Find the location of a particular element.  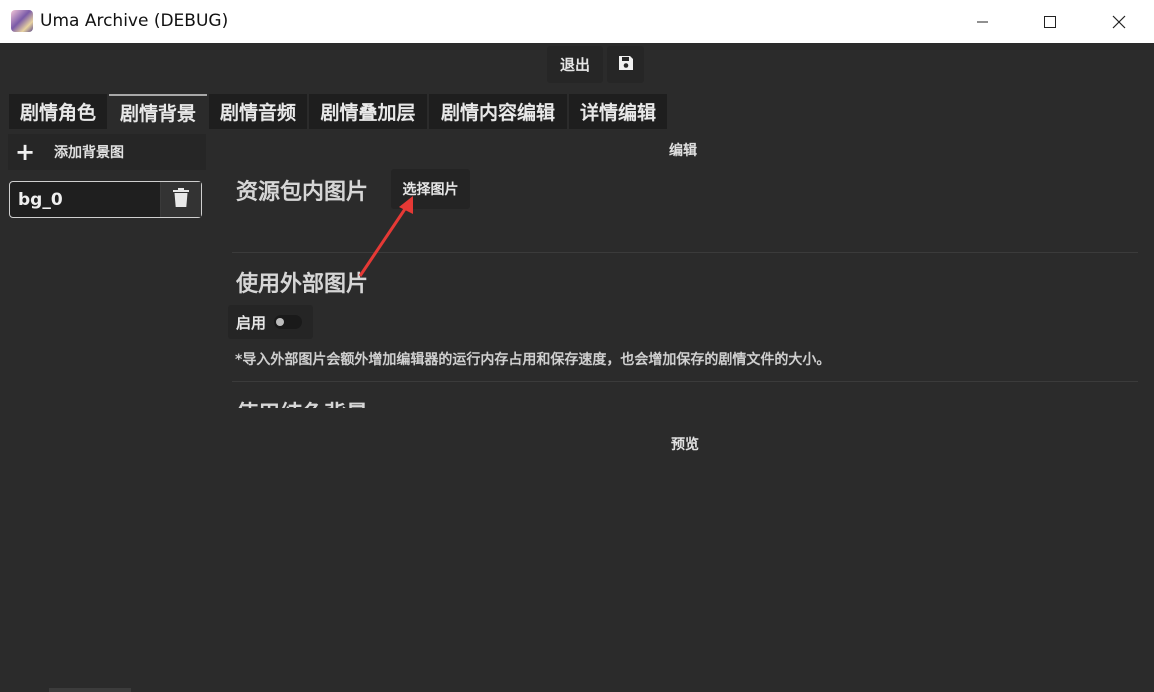

tab-story-overlay: 剧情叠加层 is located at coordinates (368, 111).